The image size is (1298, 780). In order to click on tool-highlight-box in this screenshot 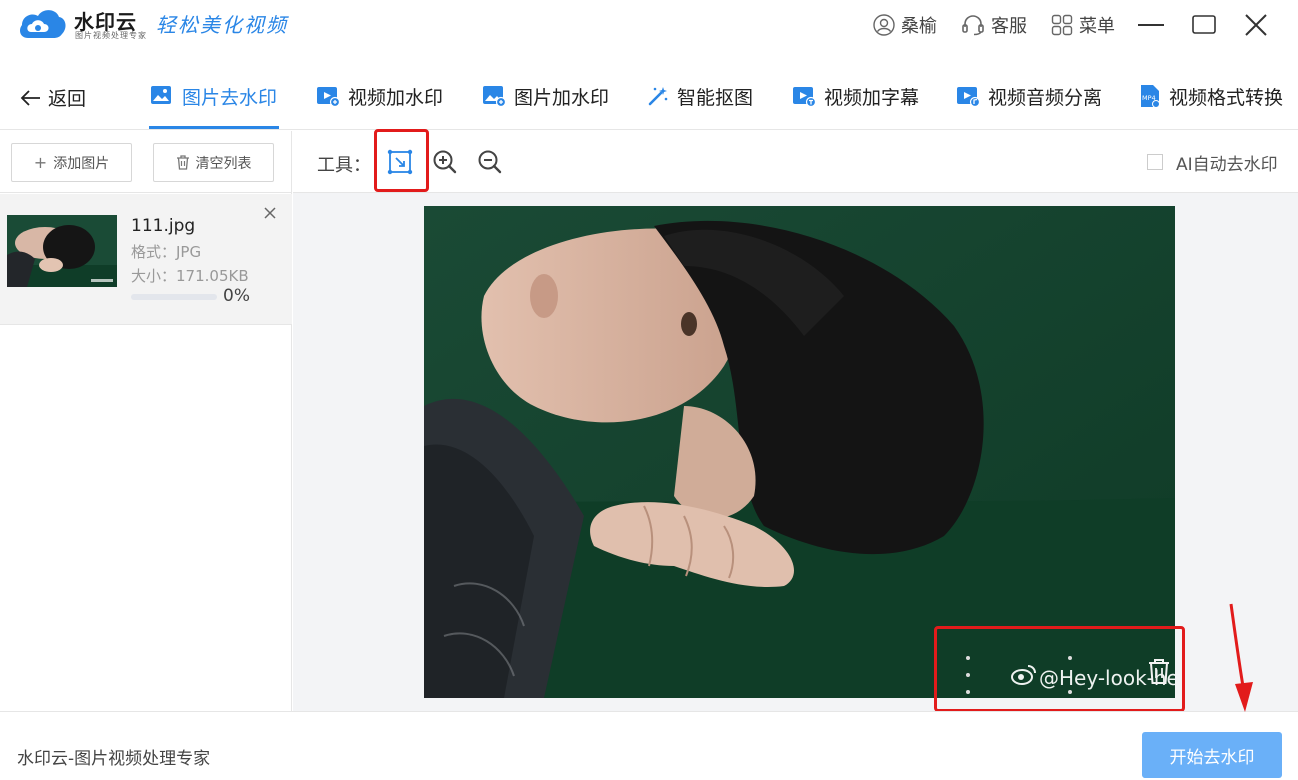, I will do `click(401, 160)`.